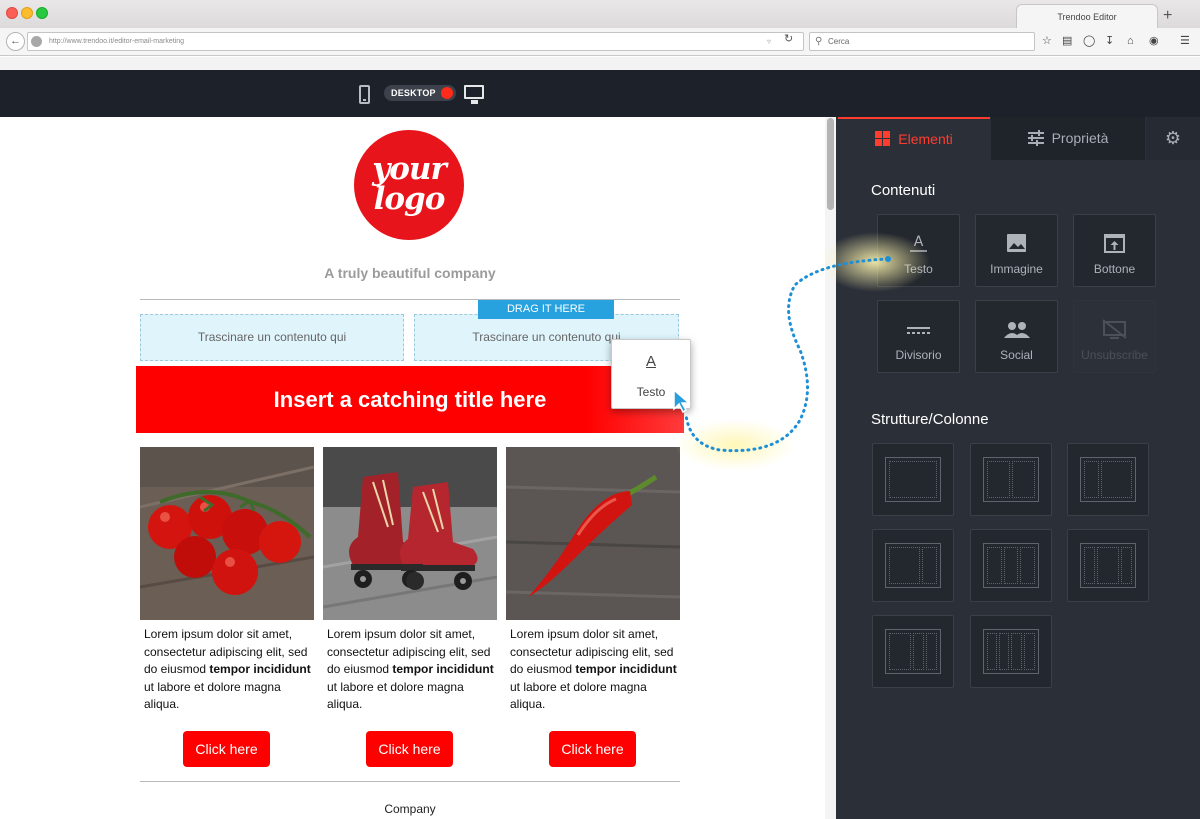 Image resolution: width=1200 pixels, height=819 pixels. I want to click on structure-3-columns-wide-left, so click(913, 651).